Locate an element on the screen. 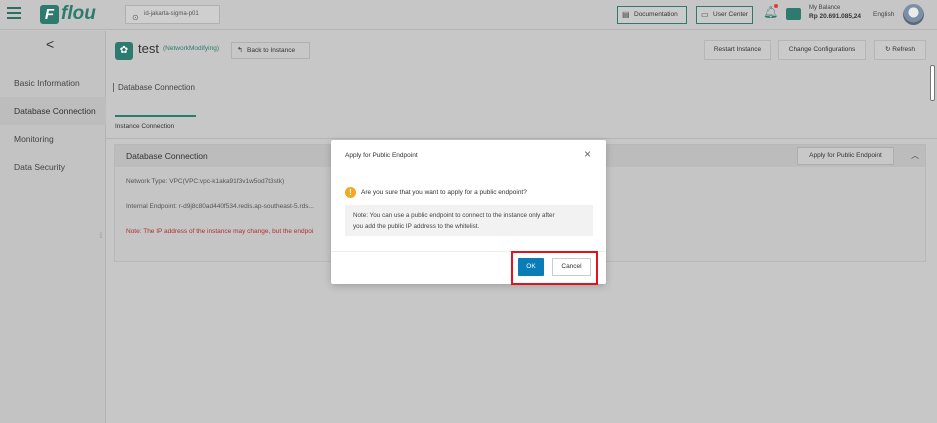  refresh-button: ↻ Refresh is located at coordinates (900, 50).